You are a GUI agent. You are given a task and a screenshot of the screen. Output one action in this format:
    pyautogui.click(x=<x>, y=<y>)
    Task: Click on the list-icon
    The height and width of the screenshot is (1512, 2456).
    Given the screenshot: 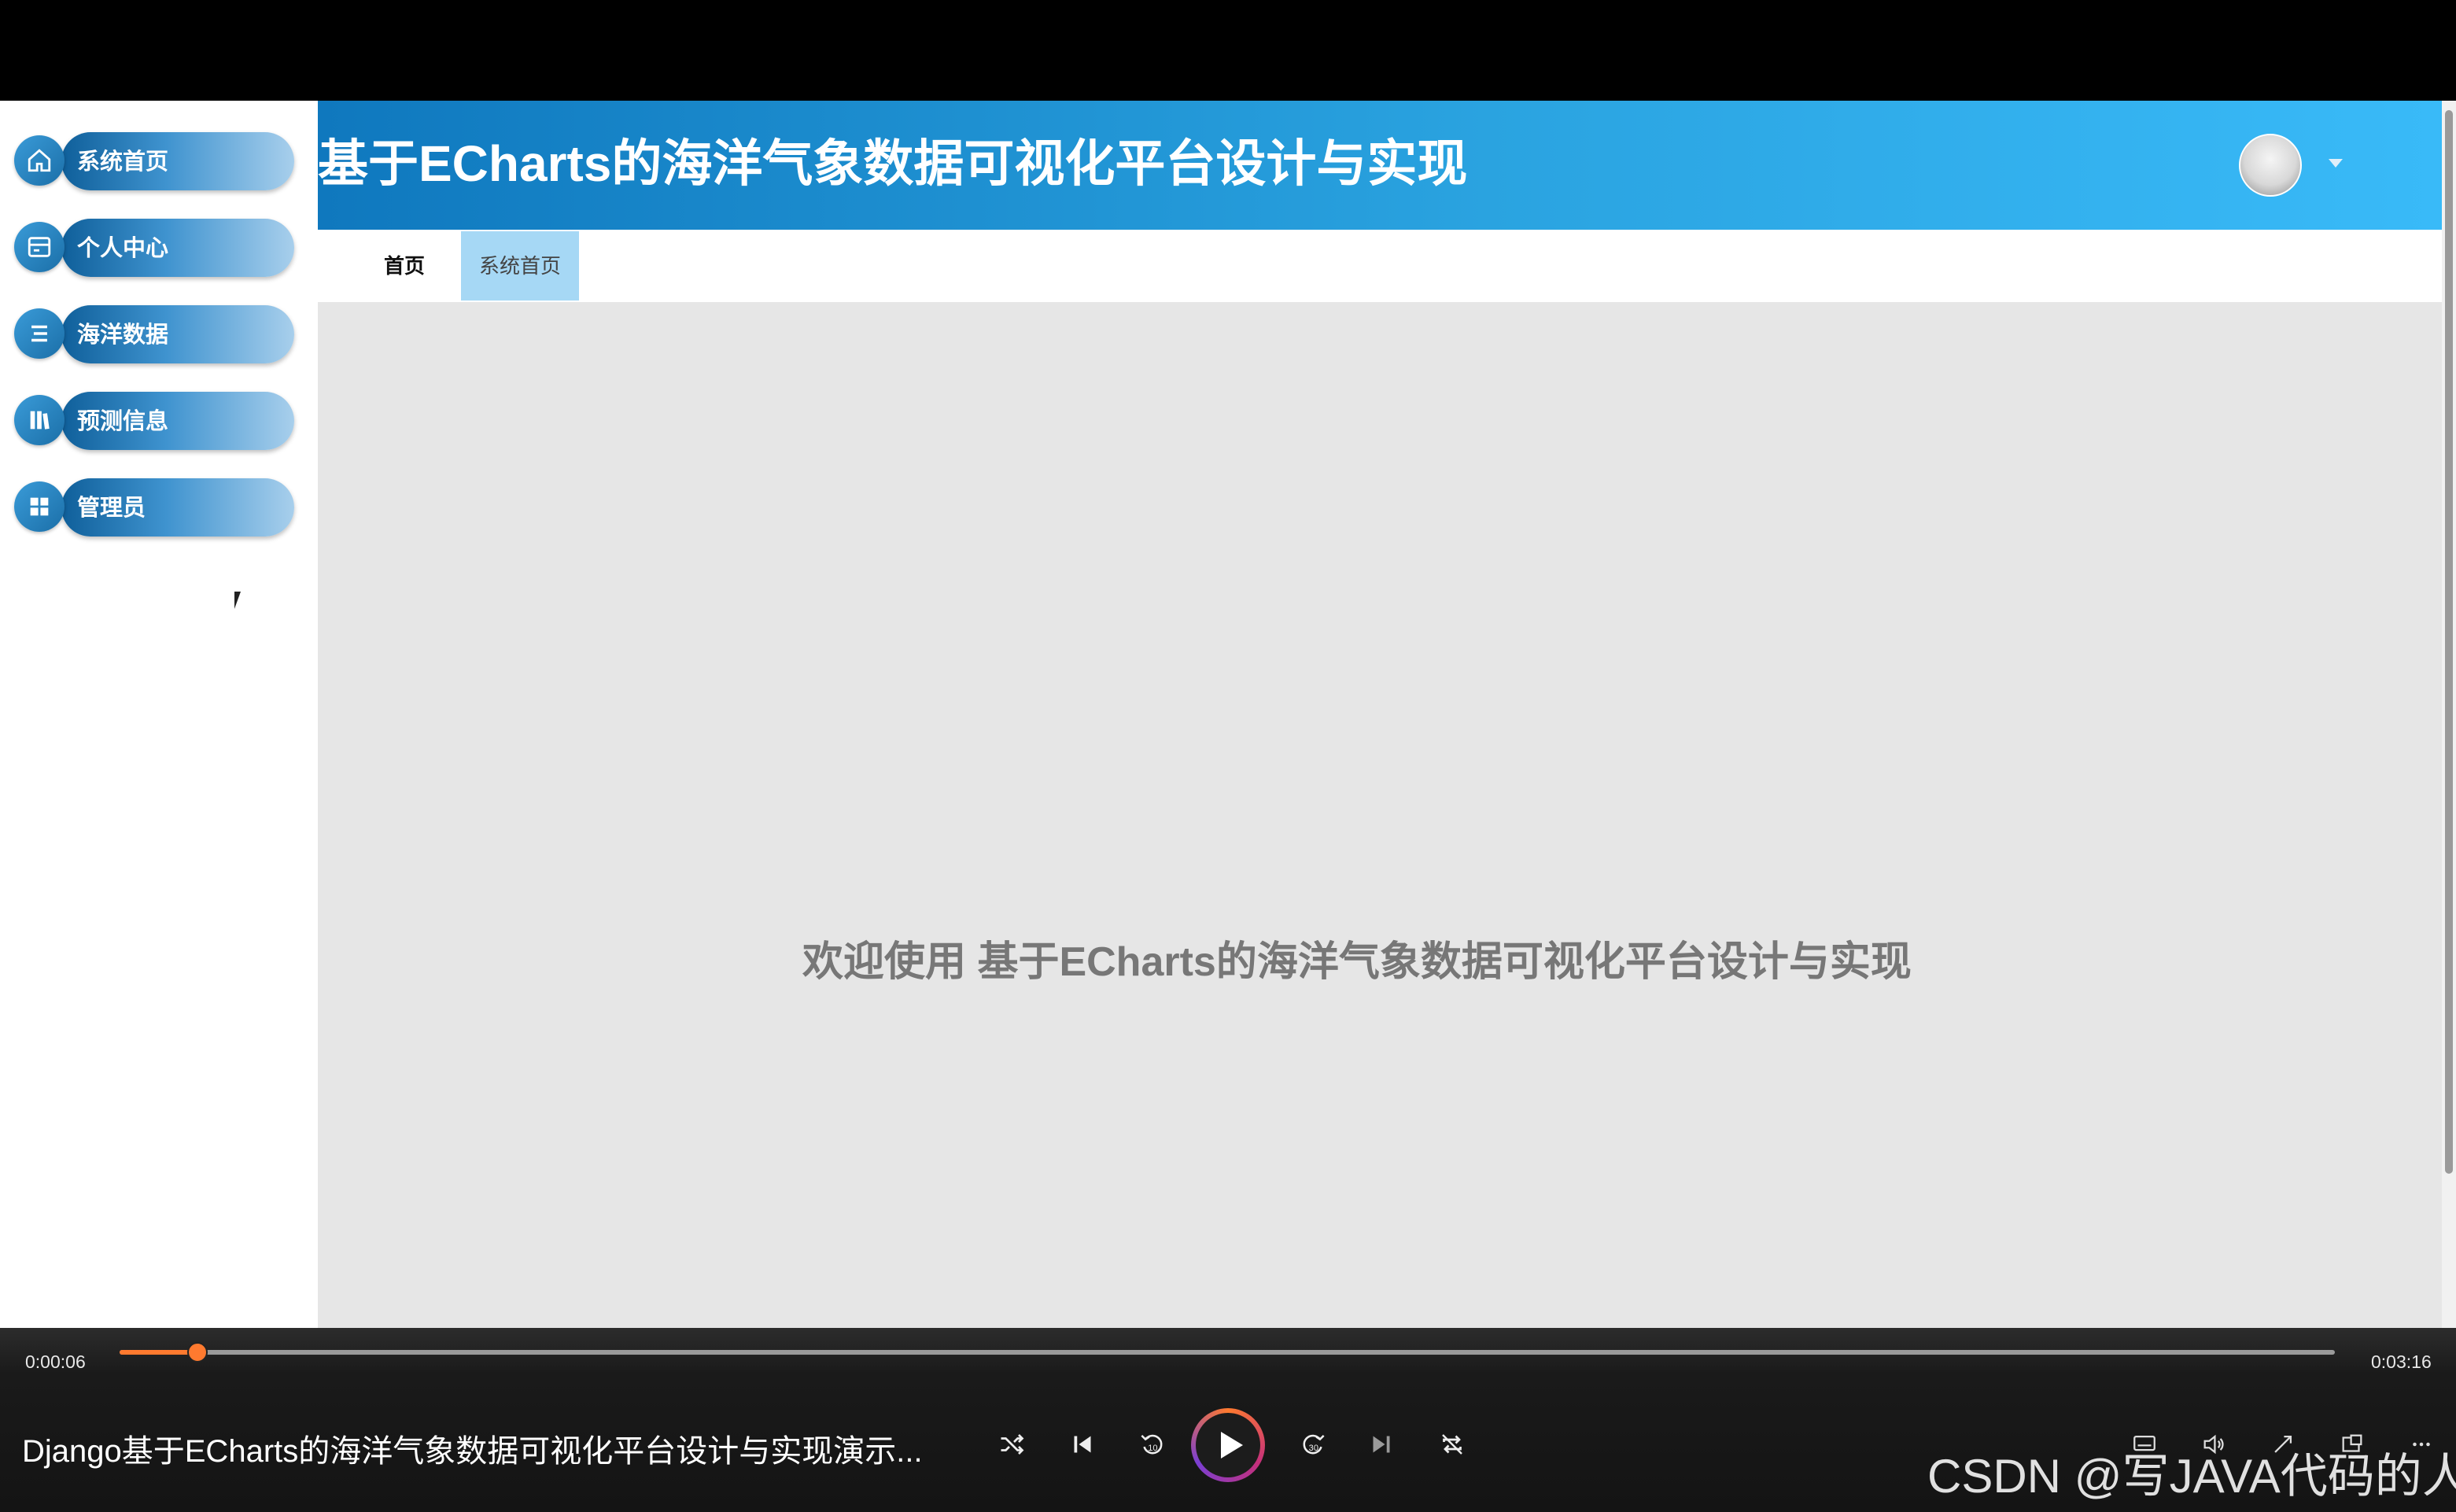 What is the action you would take?
    pyautogui.click(x=39, y=333)
    